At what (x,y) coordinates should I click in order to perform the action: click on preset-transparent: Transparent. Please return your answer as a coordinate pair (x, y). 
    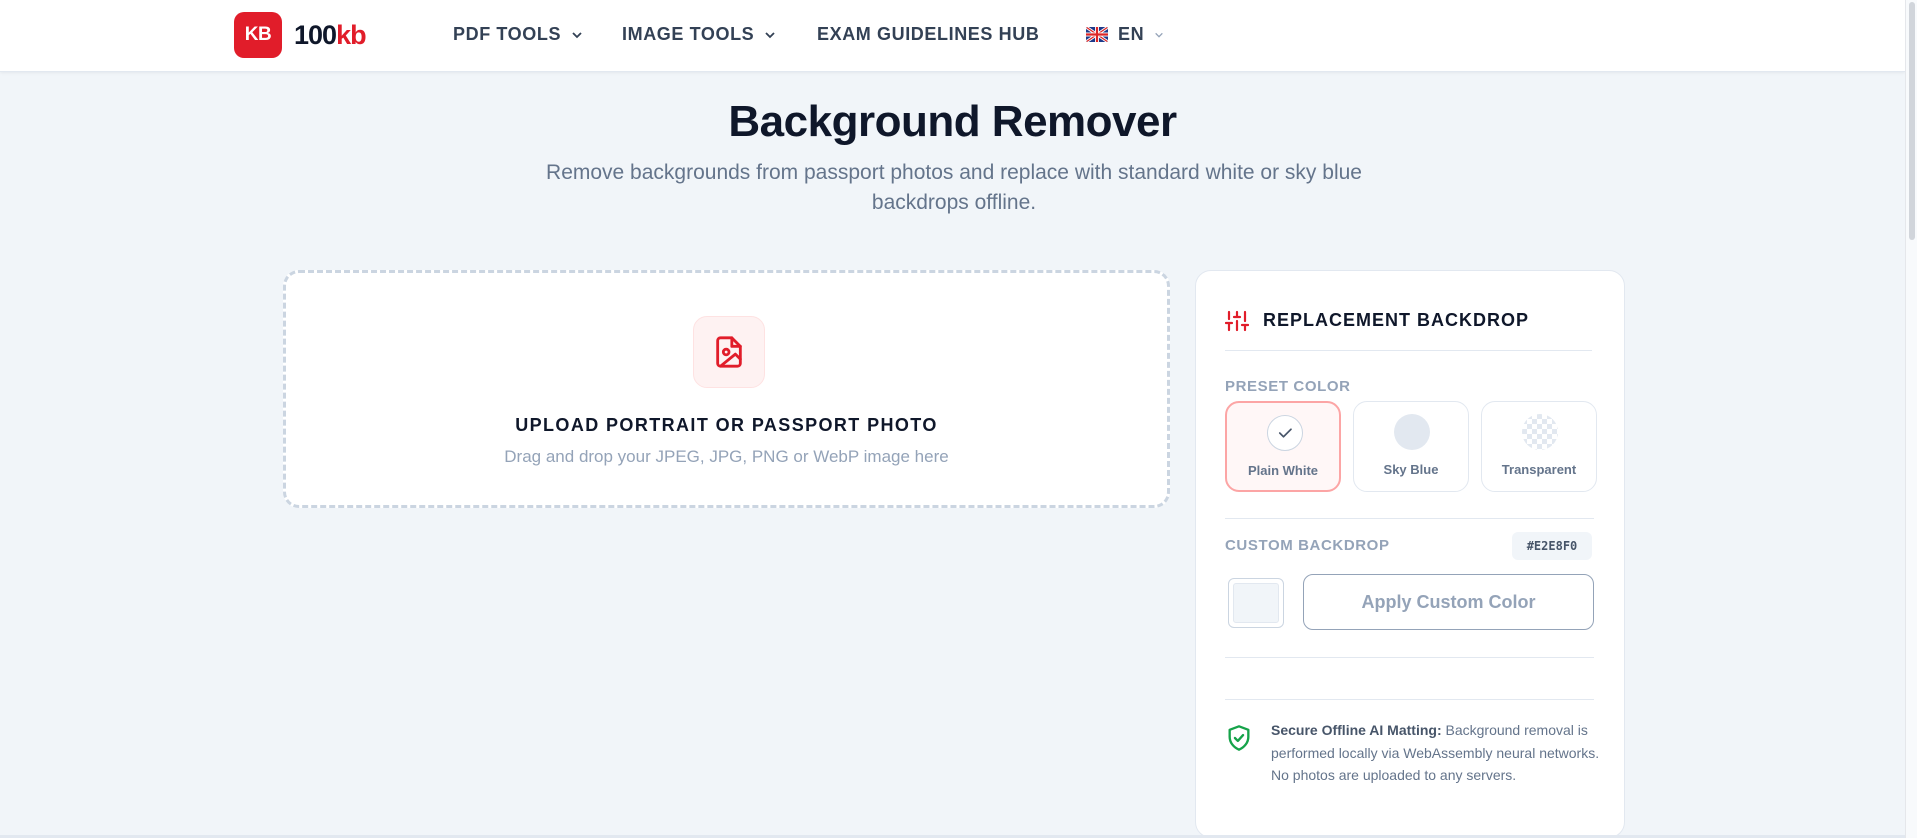
    Looking at the image, I should click on (1539, 446).